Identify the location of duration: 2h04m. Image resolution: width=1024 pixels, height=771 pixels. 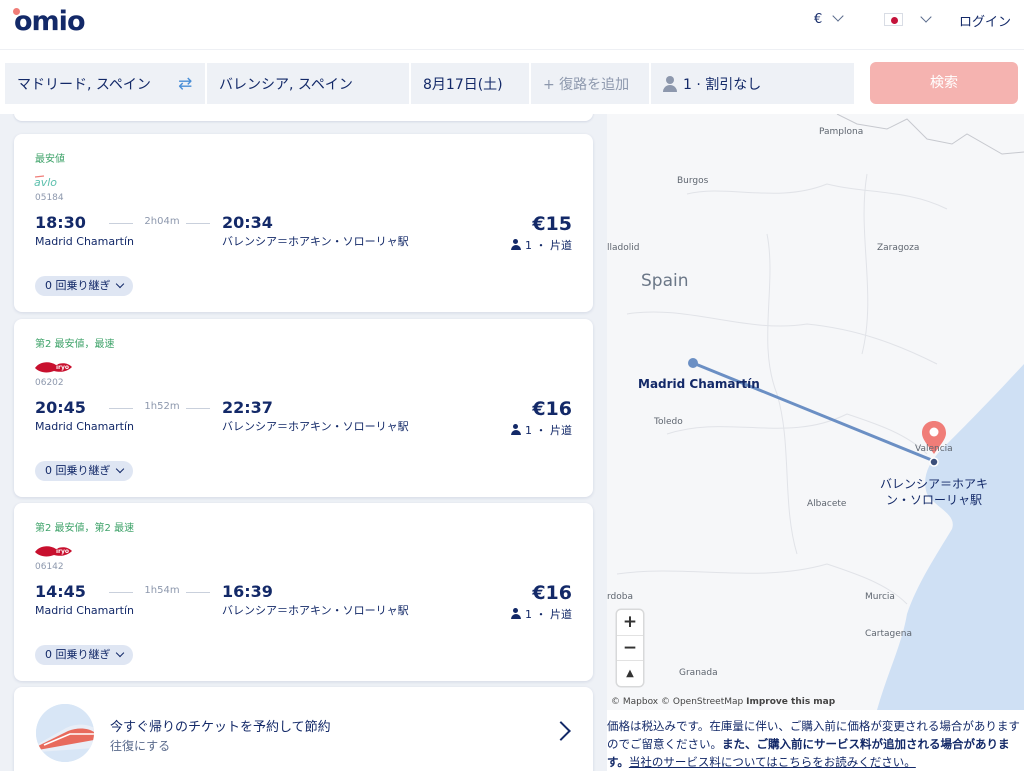
(162, 221).